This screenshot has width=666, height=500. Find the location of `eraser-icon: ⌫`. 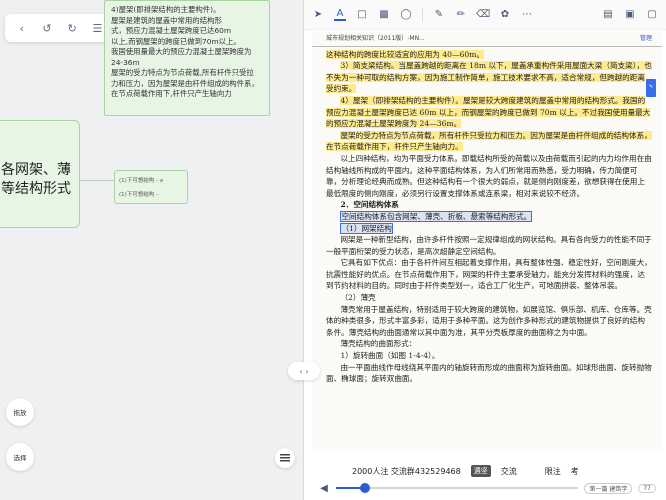

eraser-icon: ⌫ is located at coordinates (483, 15).